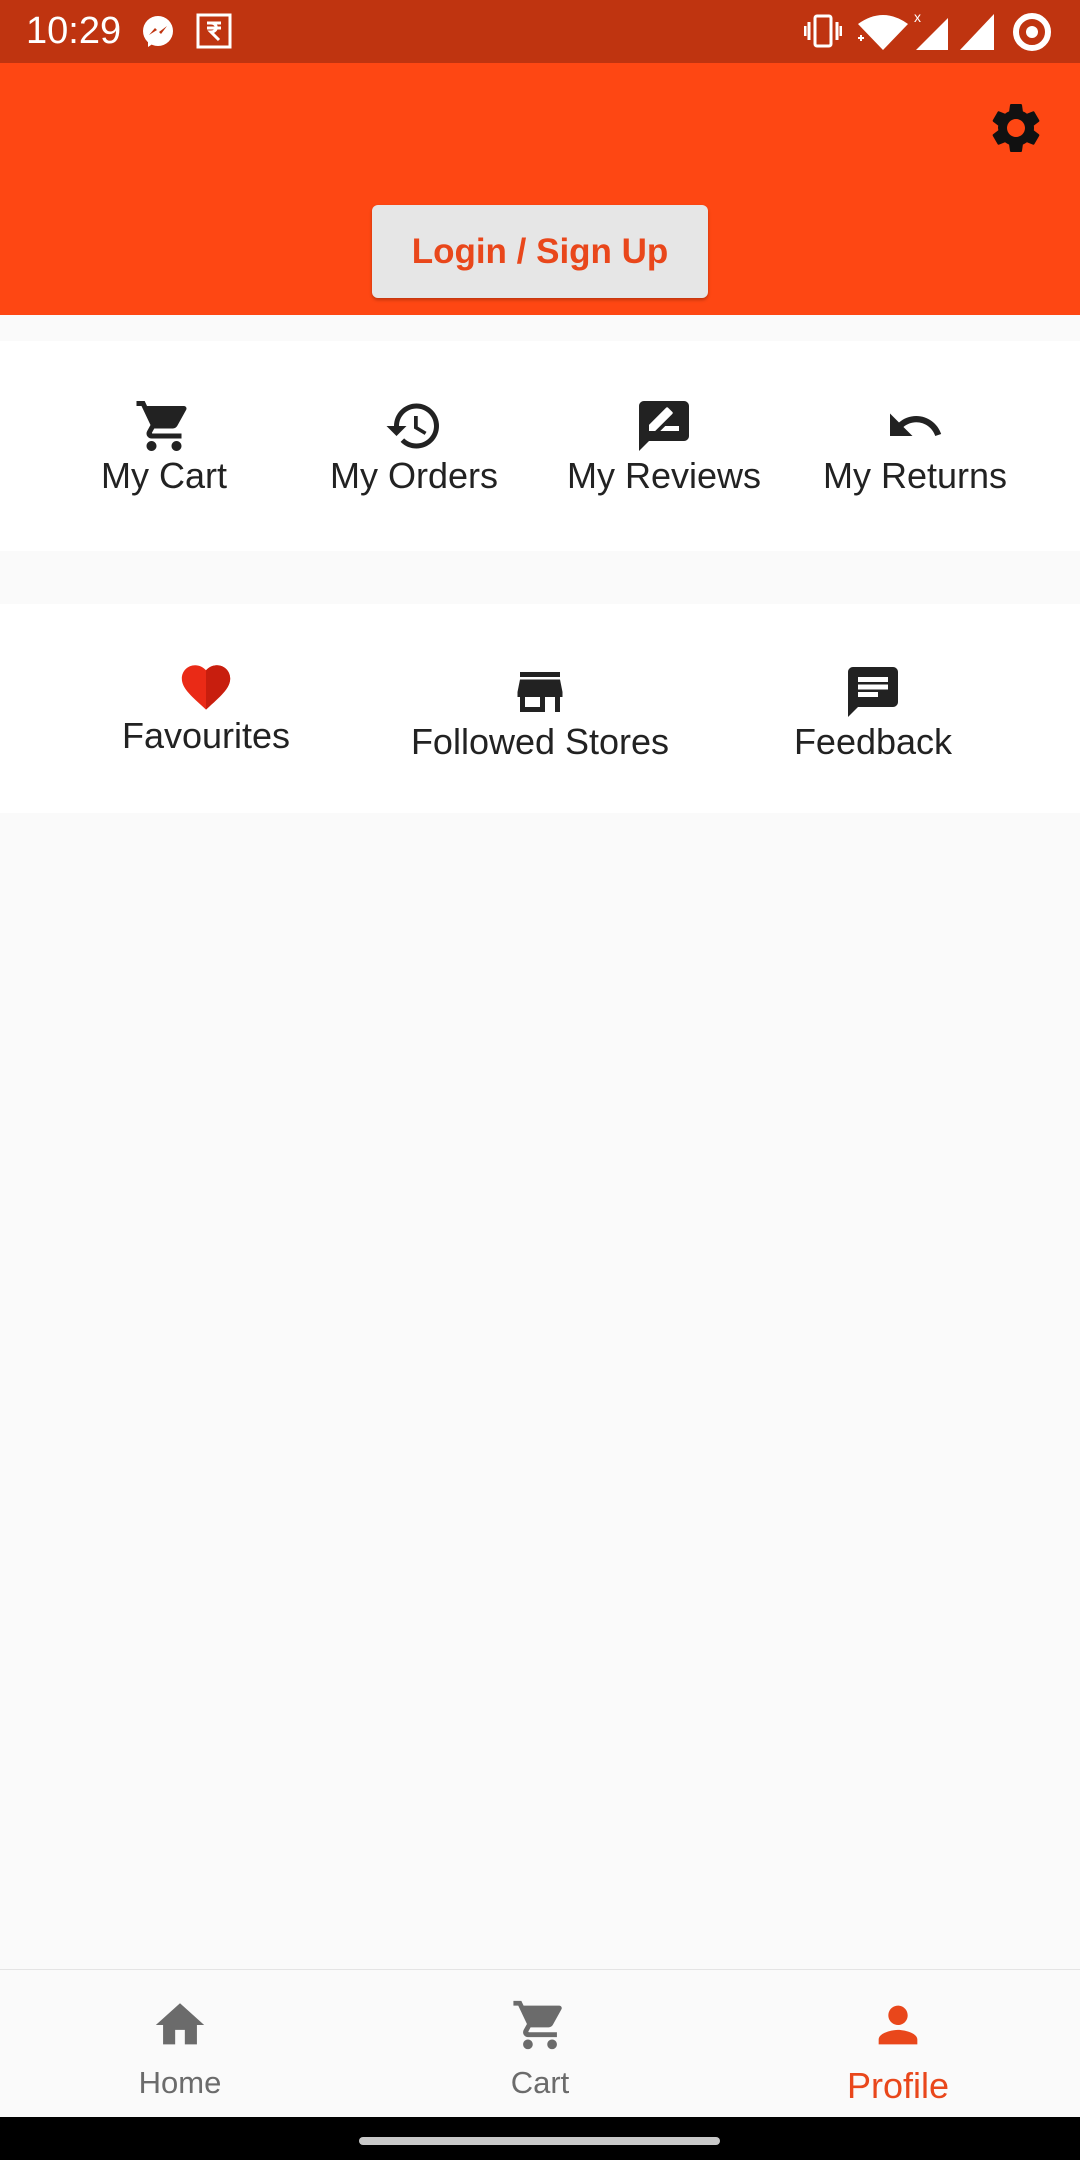 Image resolution: width=1080 pixels, height=2160 pixels. Describe the element at coordinates (74, 31) in the screenshot. I see `status-time: 10:29` at that location.